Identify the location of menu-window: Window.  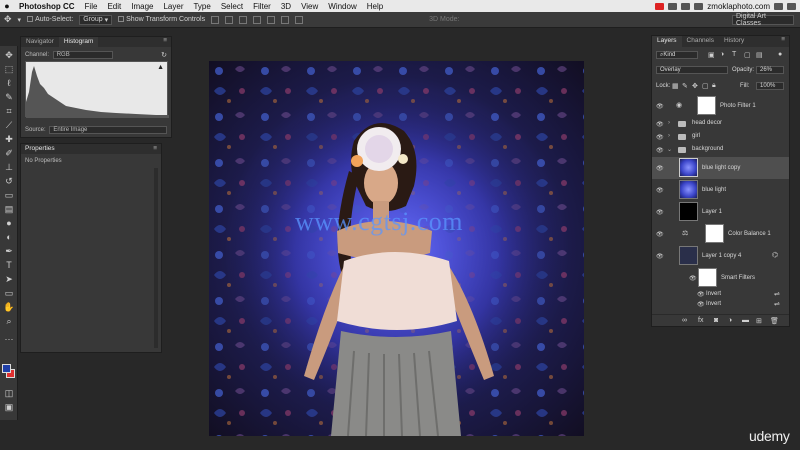
(342, 6).